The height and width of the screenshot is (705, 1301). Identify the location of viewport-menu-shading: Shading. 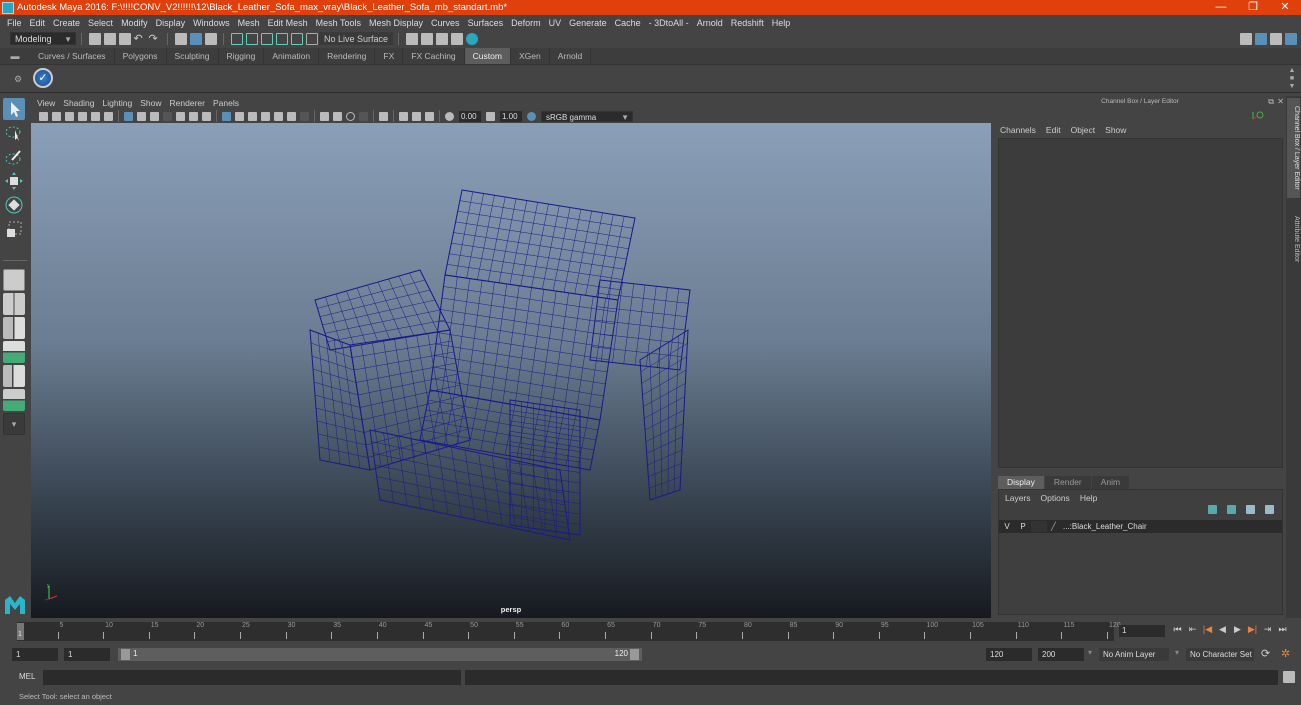
(80, 103).